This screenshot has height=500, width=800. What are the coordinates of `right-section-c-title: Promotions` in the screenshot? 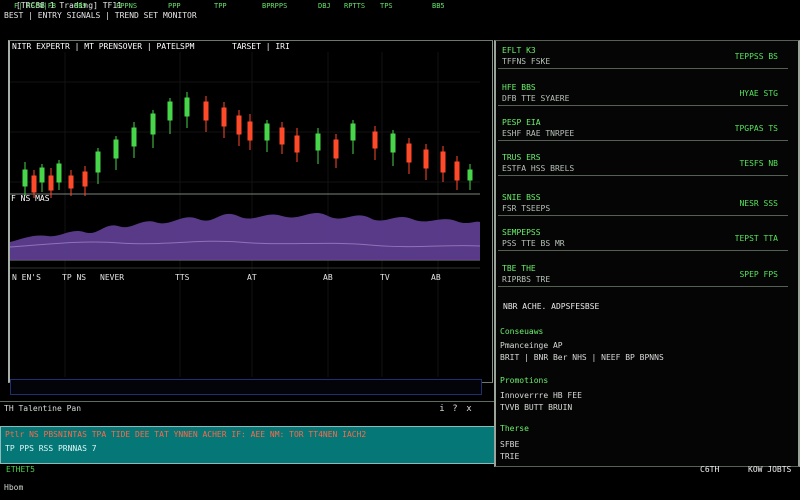 It's located at (524, 380).